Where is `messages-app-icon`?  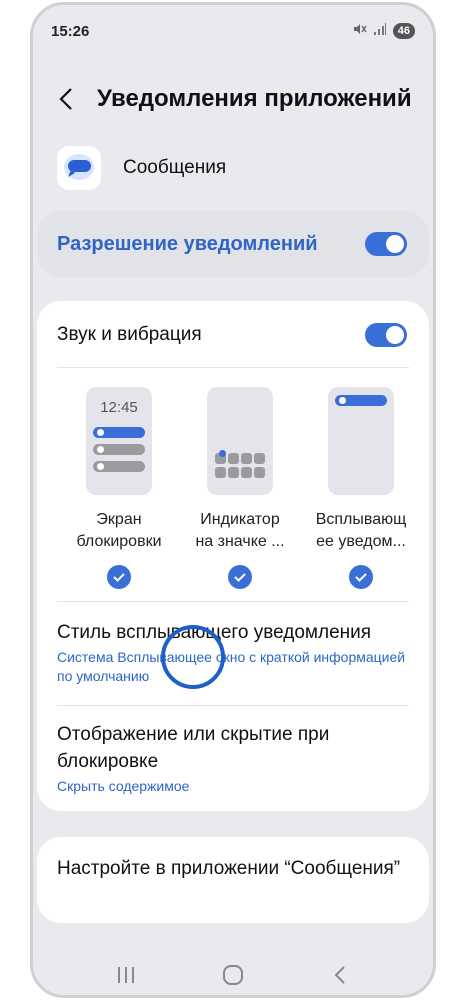
messages-app-icon is located at coordinates (79, 168).